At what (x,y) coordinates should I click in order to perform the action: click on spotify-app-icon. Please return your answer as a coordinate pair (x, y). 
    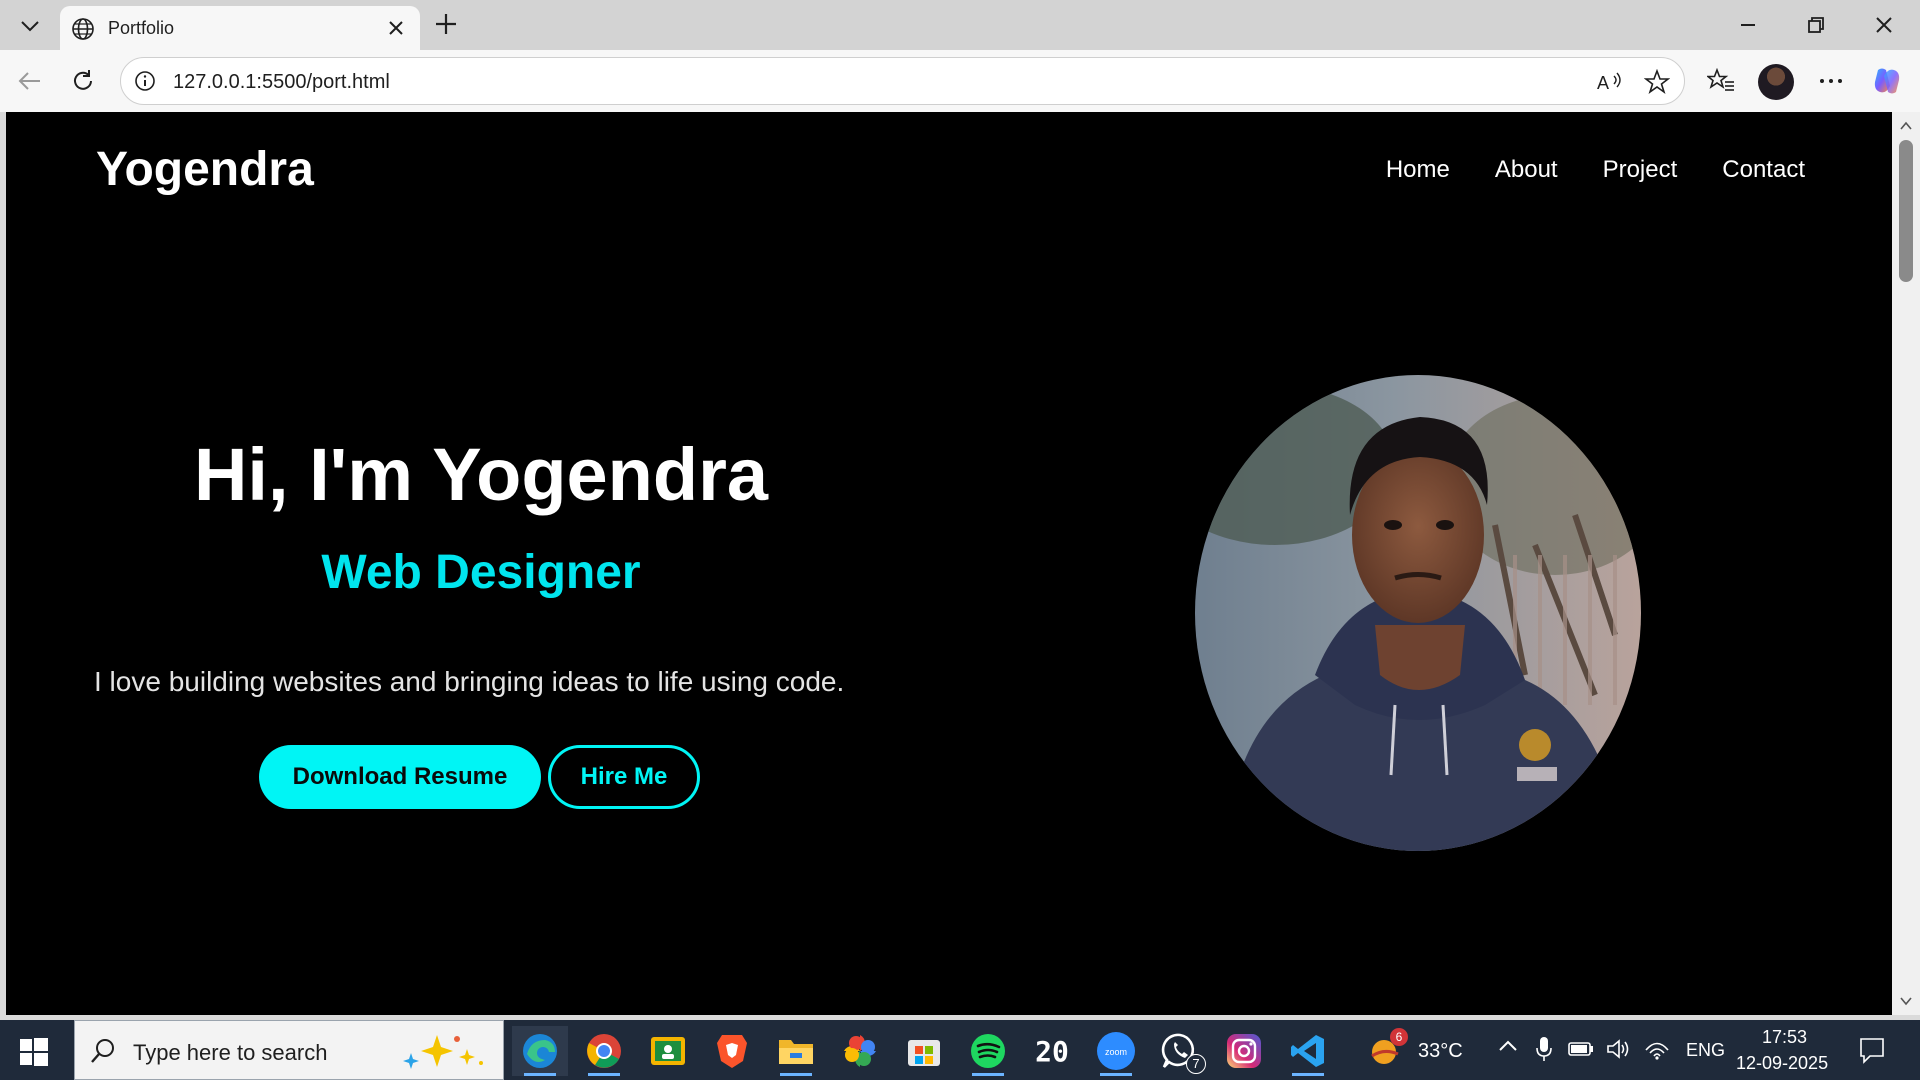
    Looking at the image, I should click on (988, 1051).